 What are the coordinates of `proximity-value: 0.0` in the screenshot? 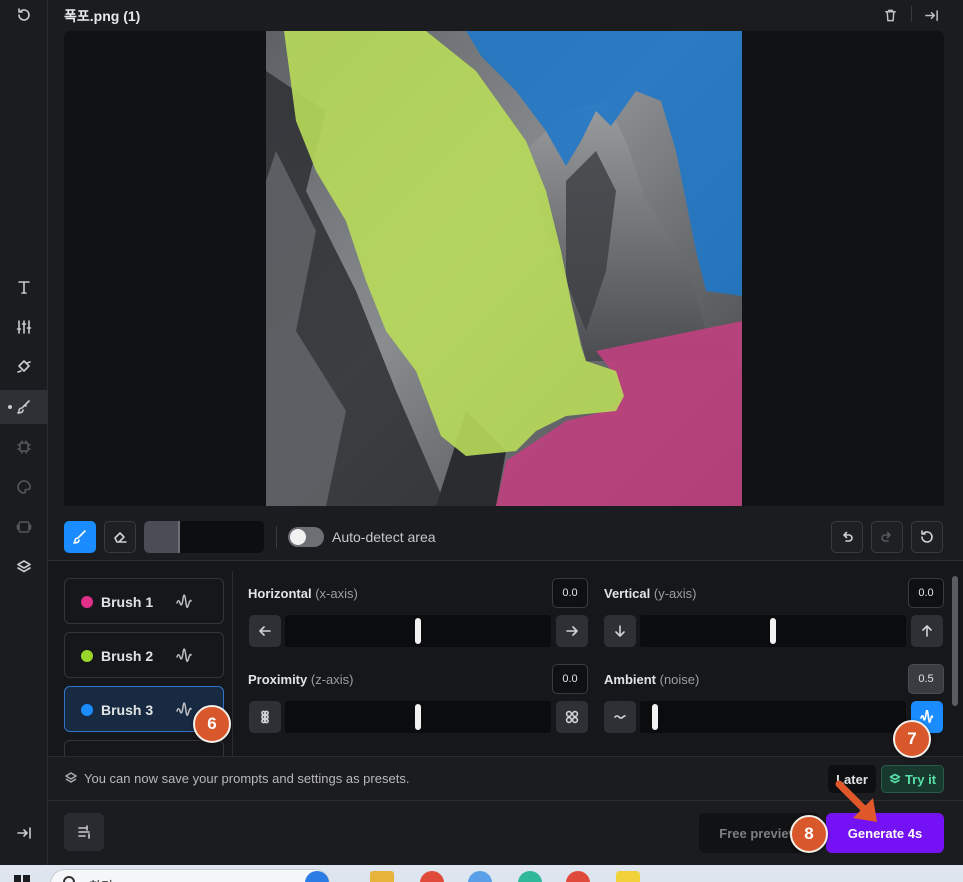 It's located at (570, 679).